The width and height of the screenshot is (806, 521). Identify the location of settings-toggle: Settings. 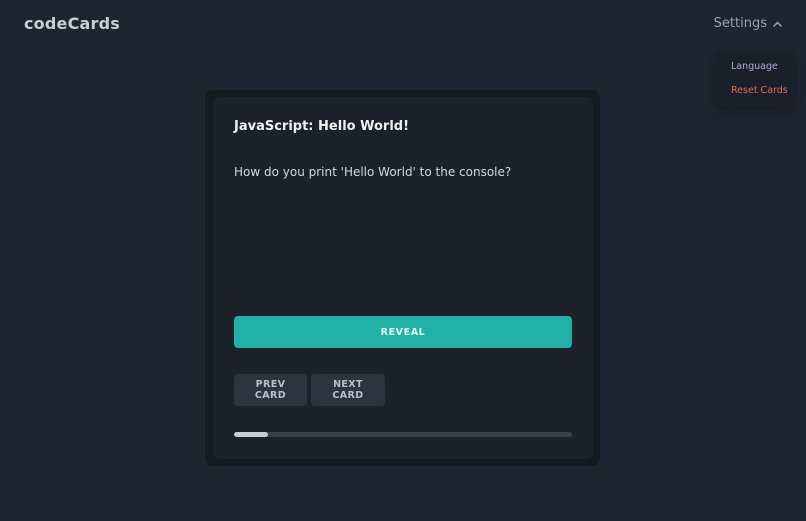
(748, 23).